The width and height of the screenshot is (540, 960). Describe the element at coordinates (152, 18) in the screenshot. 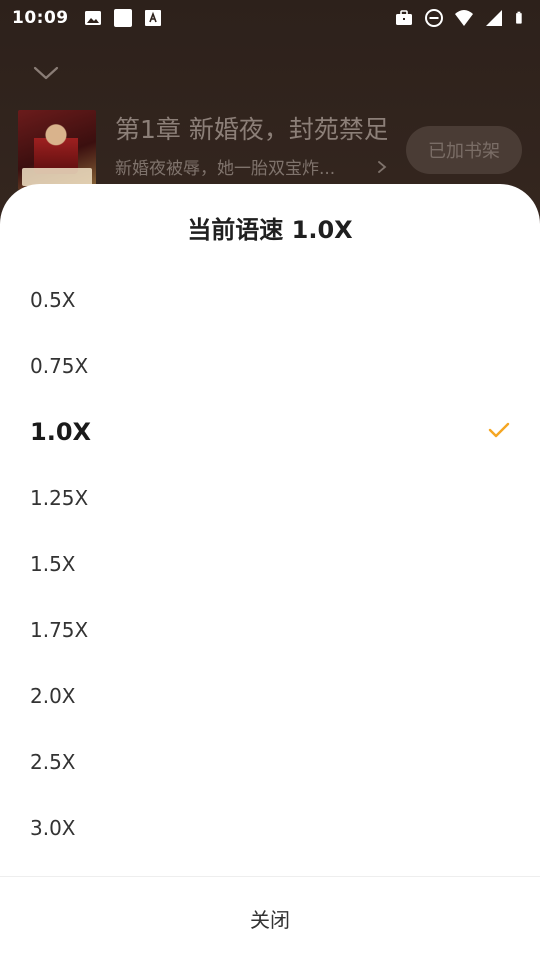

I see `text-a-icon` at that location.